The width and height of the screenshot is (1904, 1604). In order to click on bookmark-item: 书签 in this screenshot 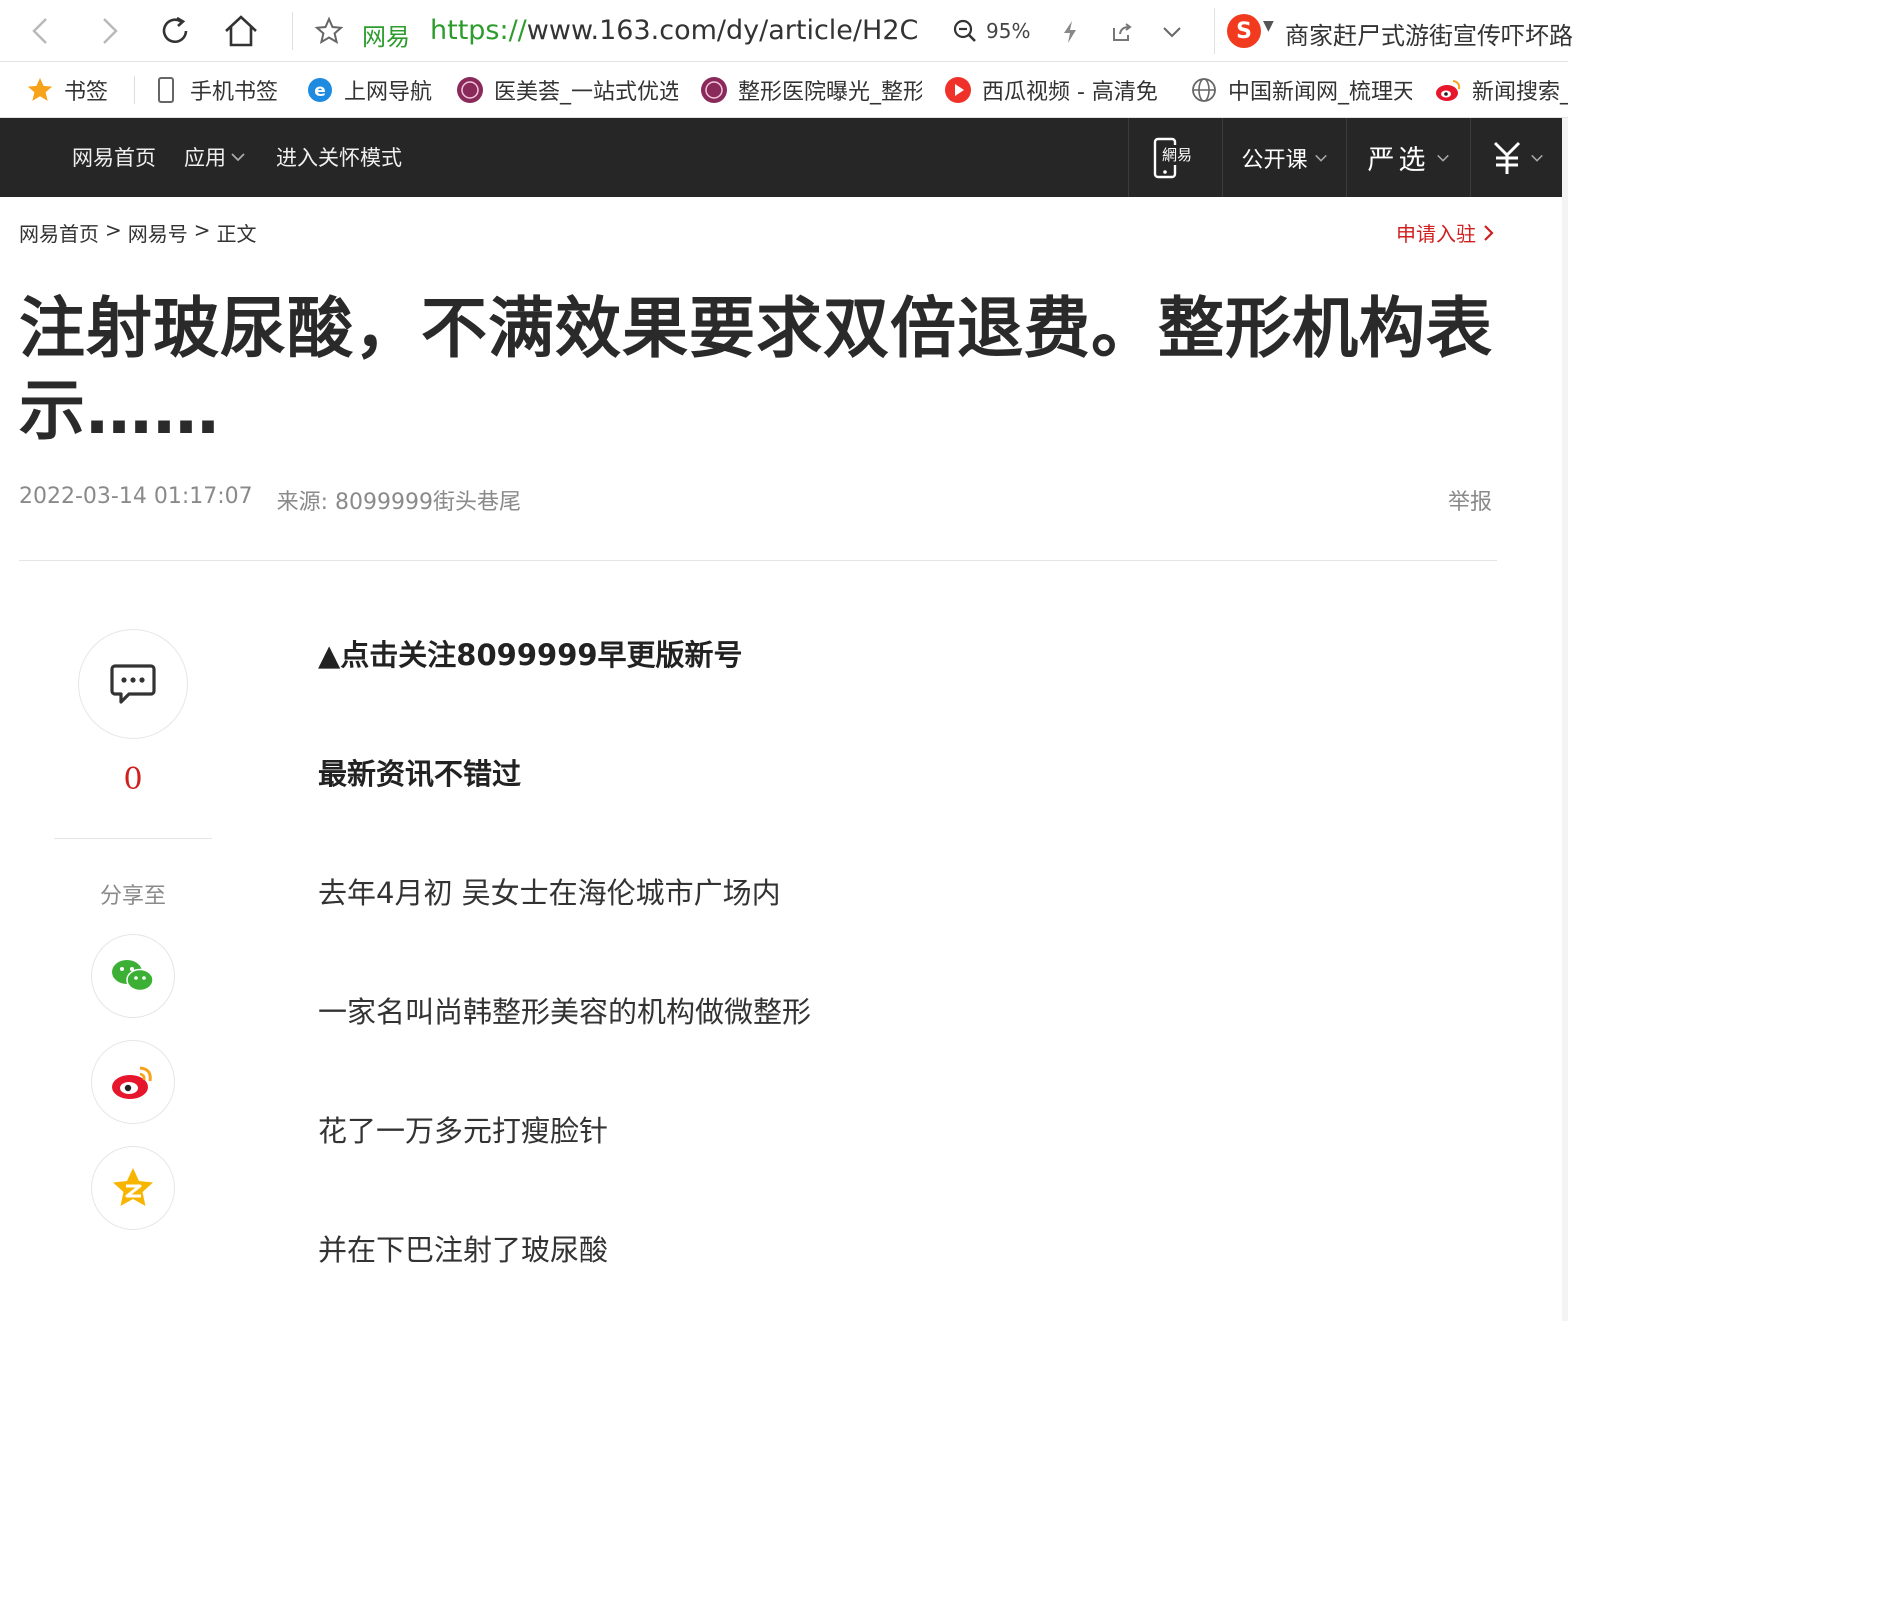, I will do `click(67, 90)`.